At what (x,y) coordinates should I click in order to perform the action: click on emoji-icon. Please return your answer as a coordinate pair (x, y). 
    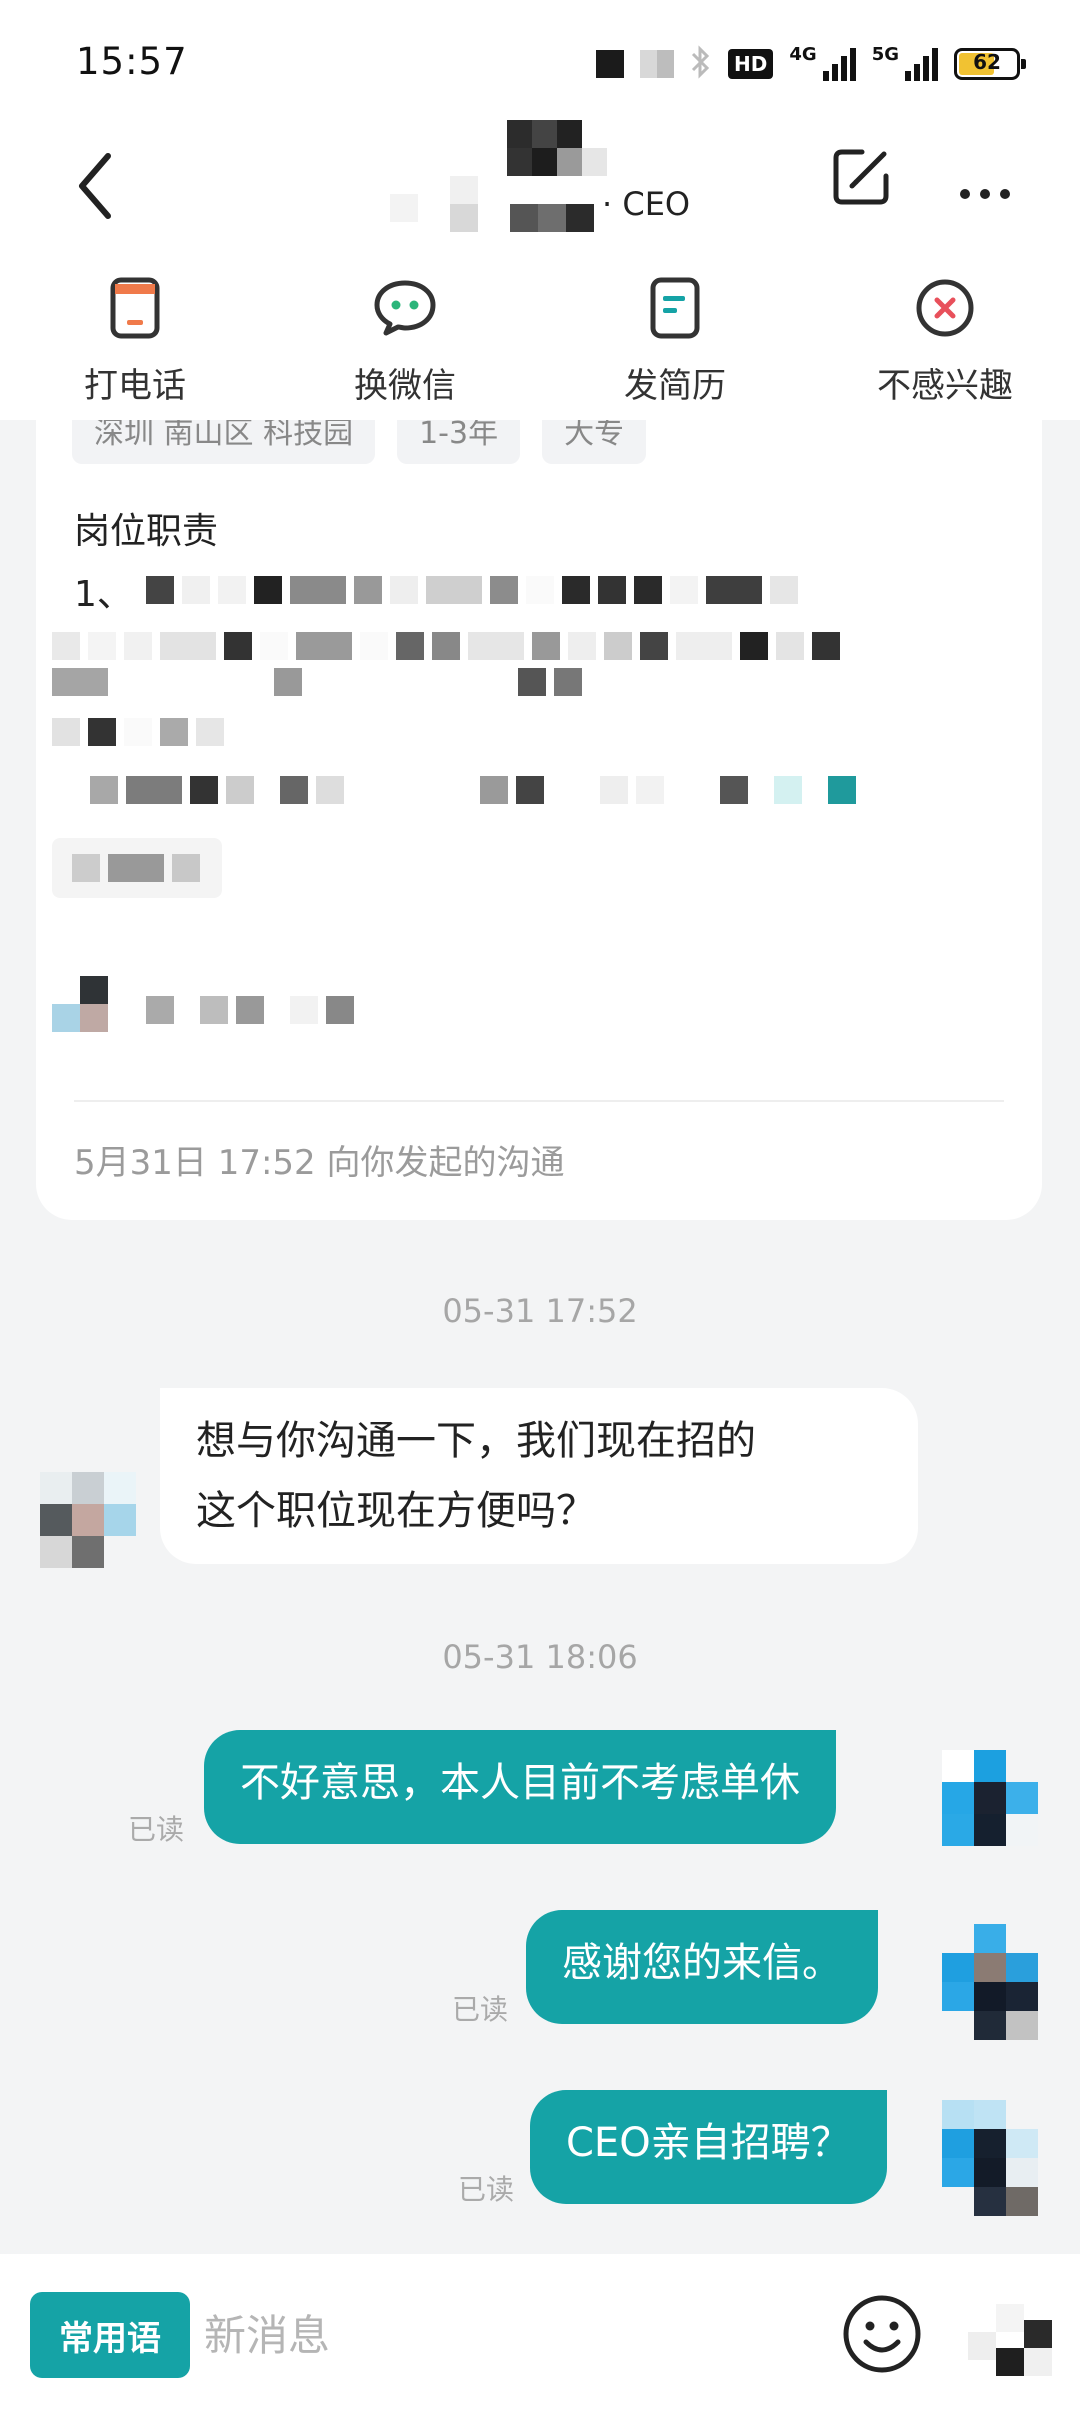
    Looking at the image, I should click on (882, 2334).